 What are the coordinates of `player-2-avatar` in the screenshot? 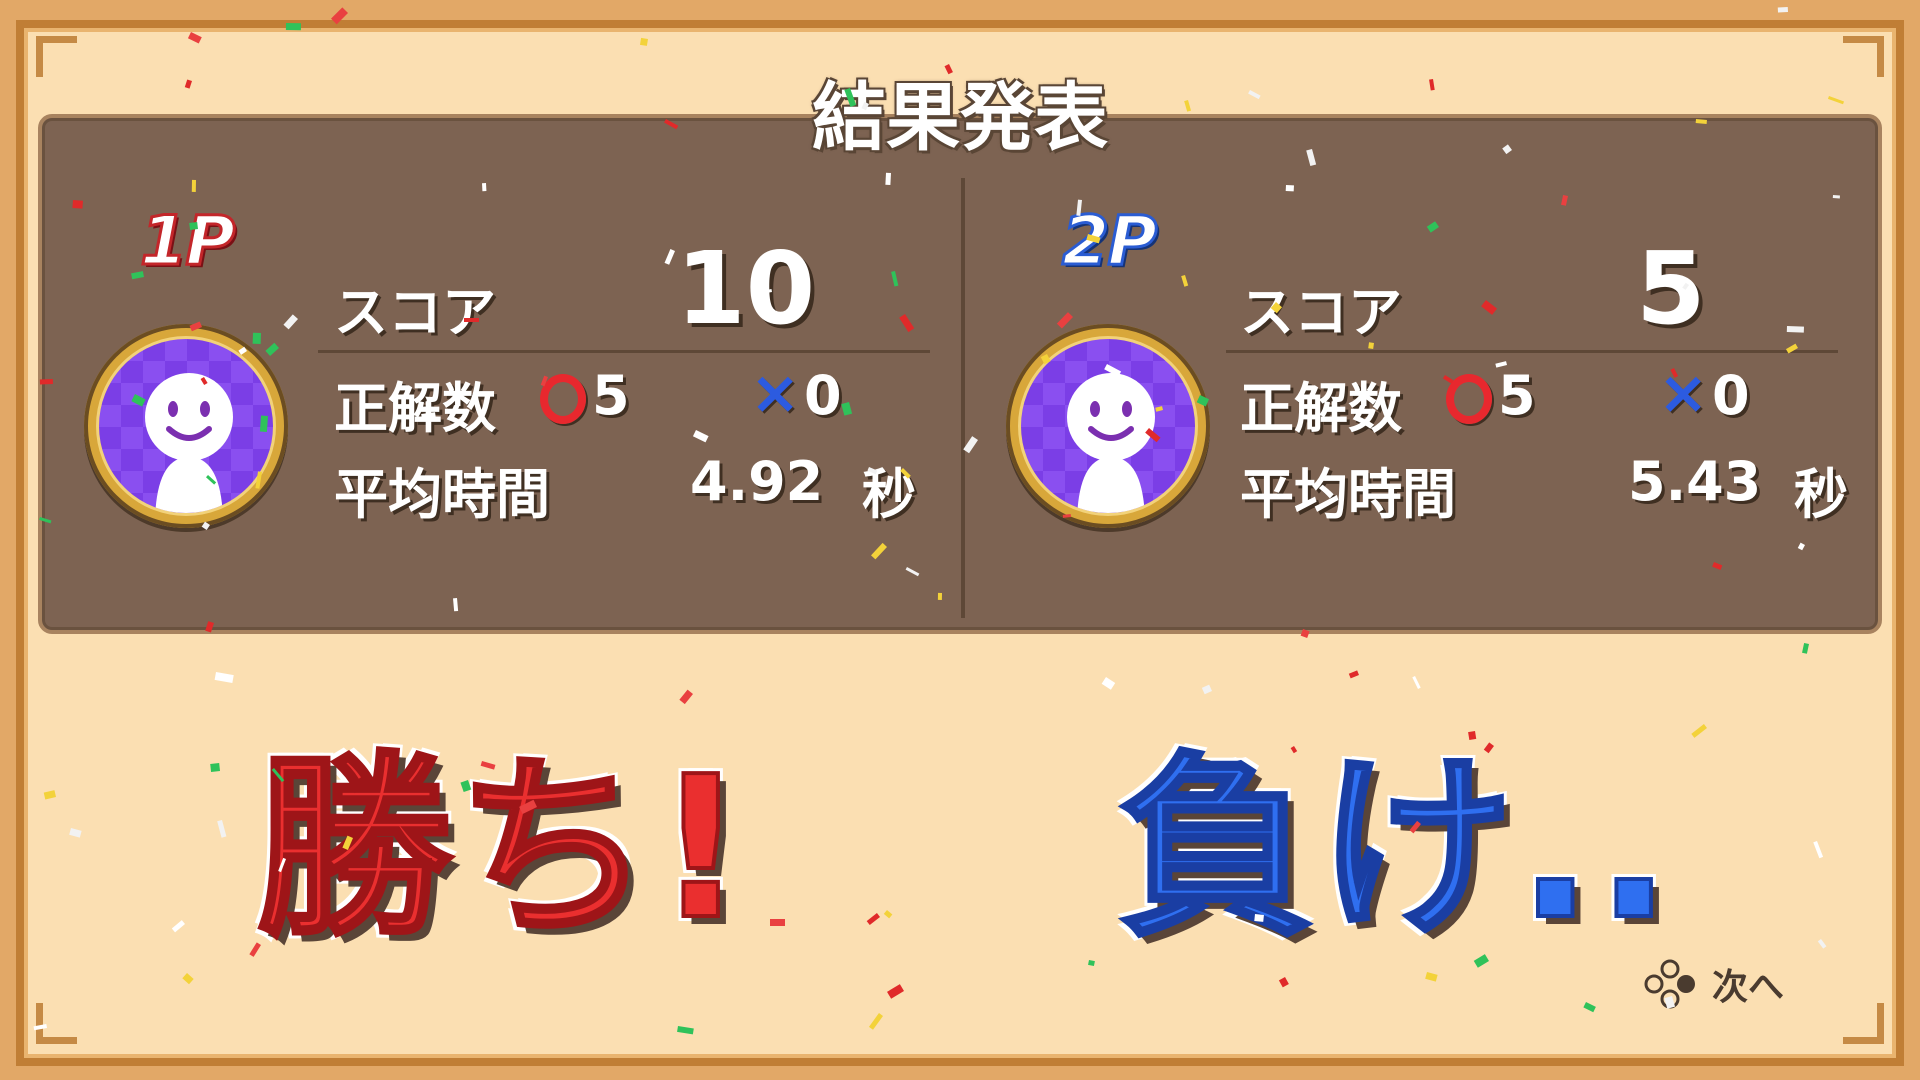 It's located at (1108, 426).